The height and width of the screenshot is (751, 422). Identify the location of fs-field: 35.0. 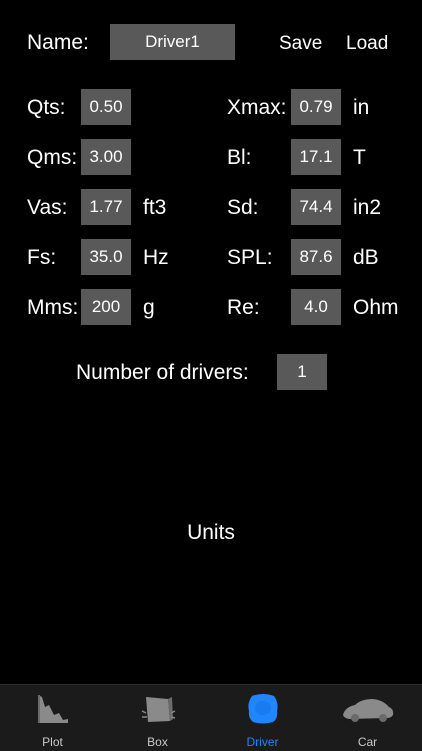
(106, 257).